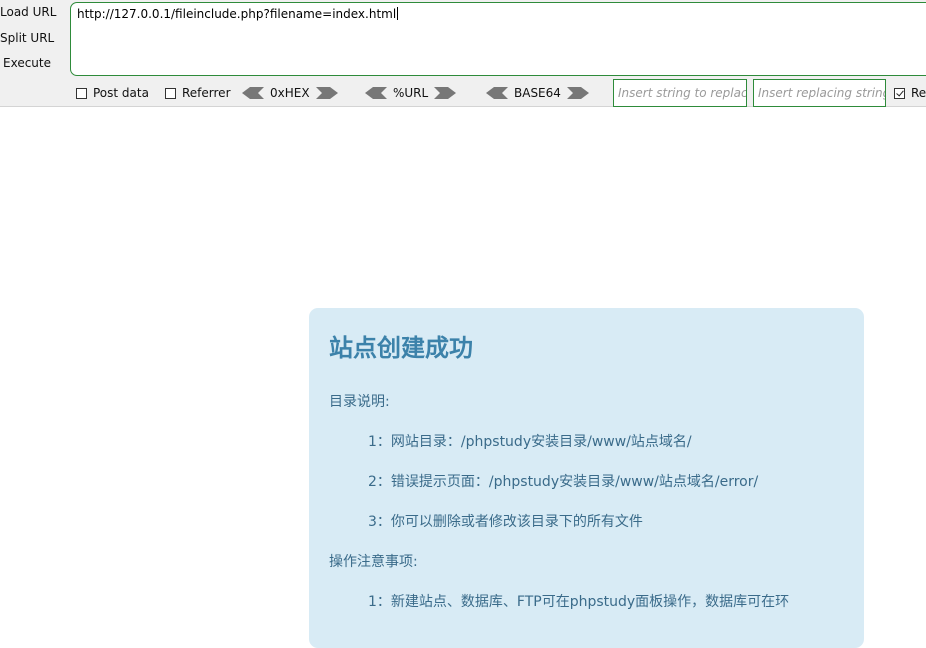 This screenshot has width=926, height=648. I want to click on notes-heading: 操作注意事项:, so click(373, 562).